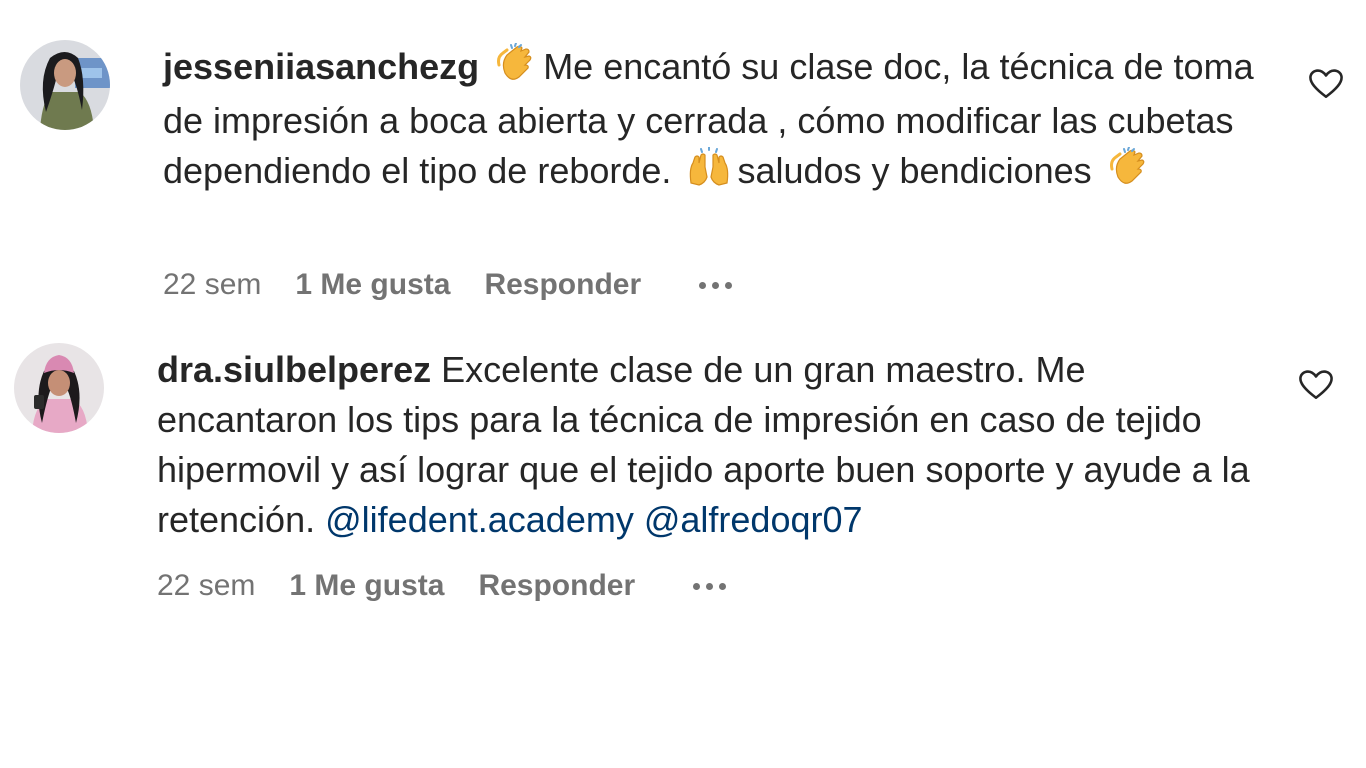 Image resolution: width=1366 pixels, height=768 pixels. I want to click on raising-hands-icon, so click(709, 173).